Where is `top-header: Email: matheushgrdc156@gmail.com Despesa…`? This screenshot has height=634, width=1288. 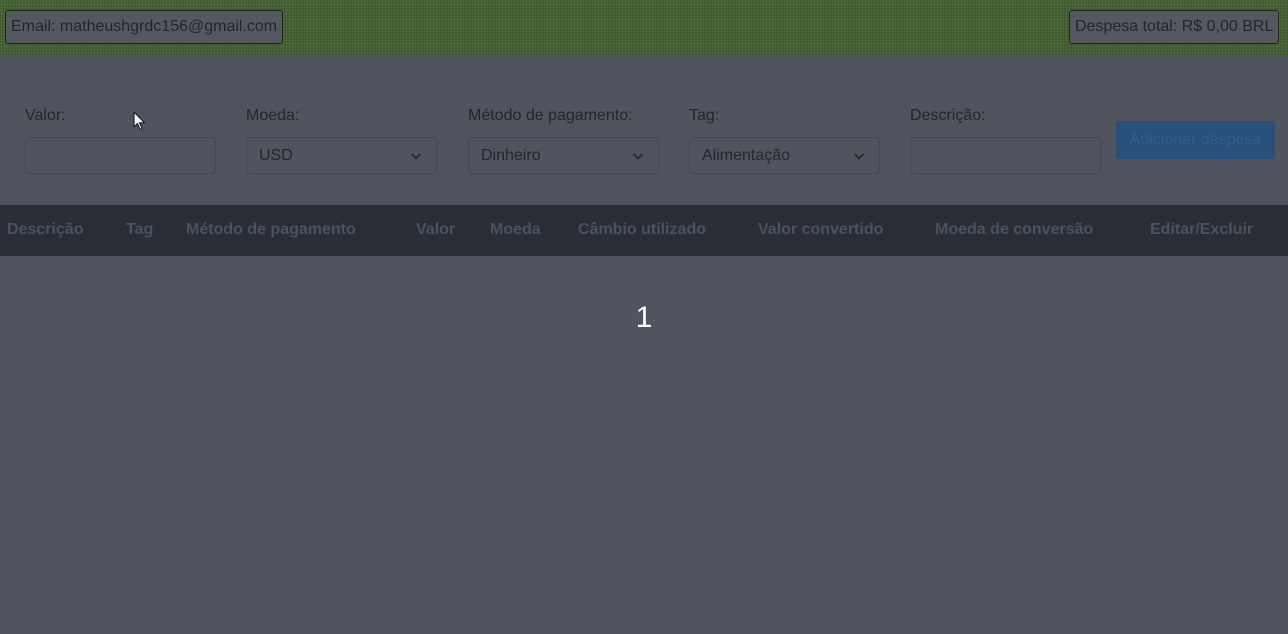 top-header: Email: matheushgrdc156@gmail.com Despesa… is located at coordinates (644, 27).